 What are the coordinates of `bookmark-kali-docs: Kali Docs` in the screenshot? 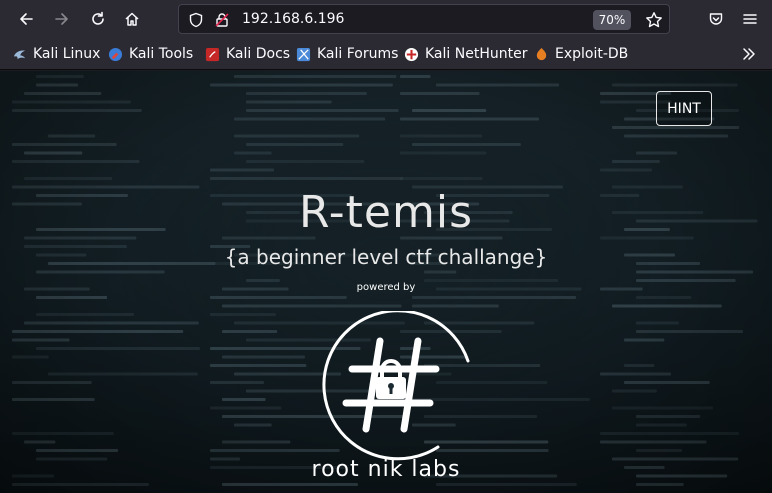 It's located at (247, 54).